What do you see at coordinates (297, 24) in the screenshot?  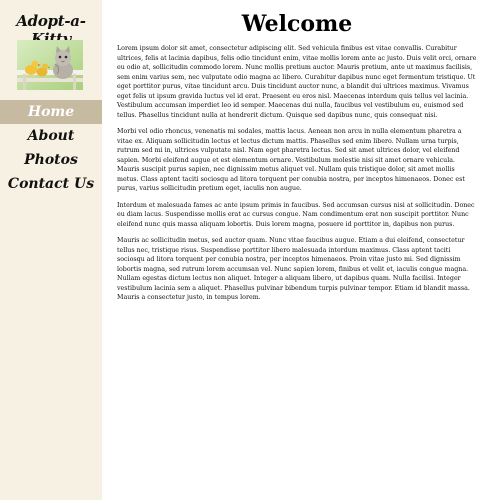 I see `page-title: Welcome` at bounding box center [297, 24].